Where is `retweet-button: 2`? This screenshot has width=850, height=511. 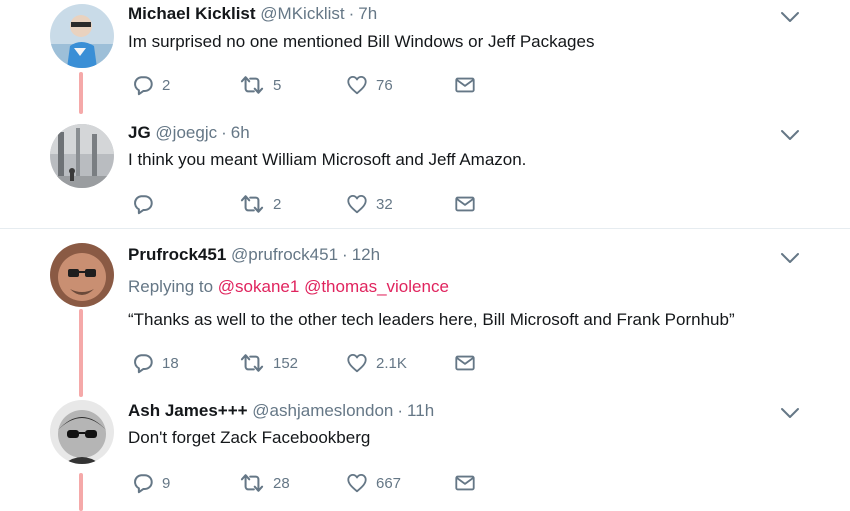 retweet-button: 2 is located at coordinates (260, 204).